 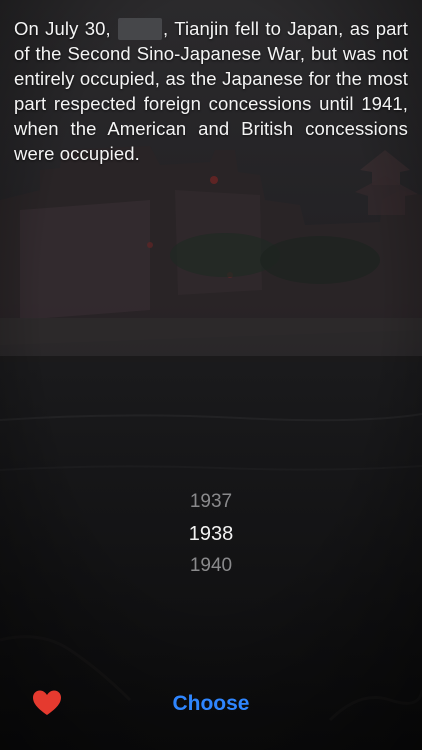 What do you see at coordinates (211, 502) in the screenshot?
I see `year-option-1937: 1937` at bounding box center [211, 502].